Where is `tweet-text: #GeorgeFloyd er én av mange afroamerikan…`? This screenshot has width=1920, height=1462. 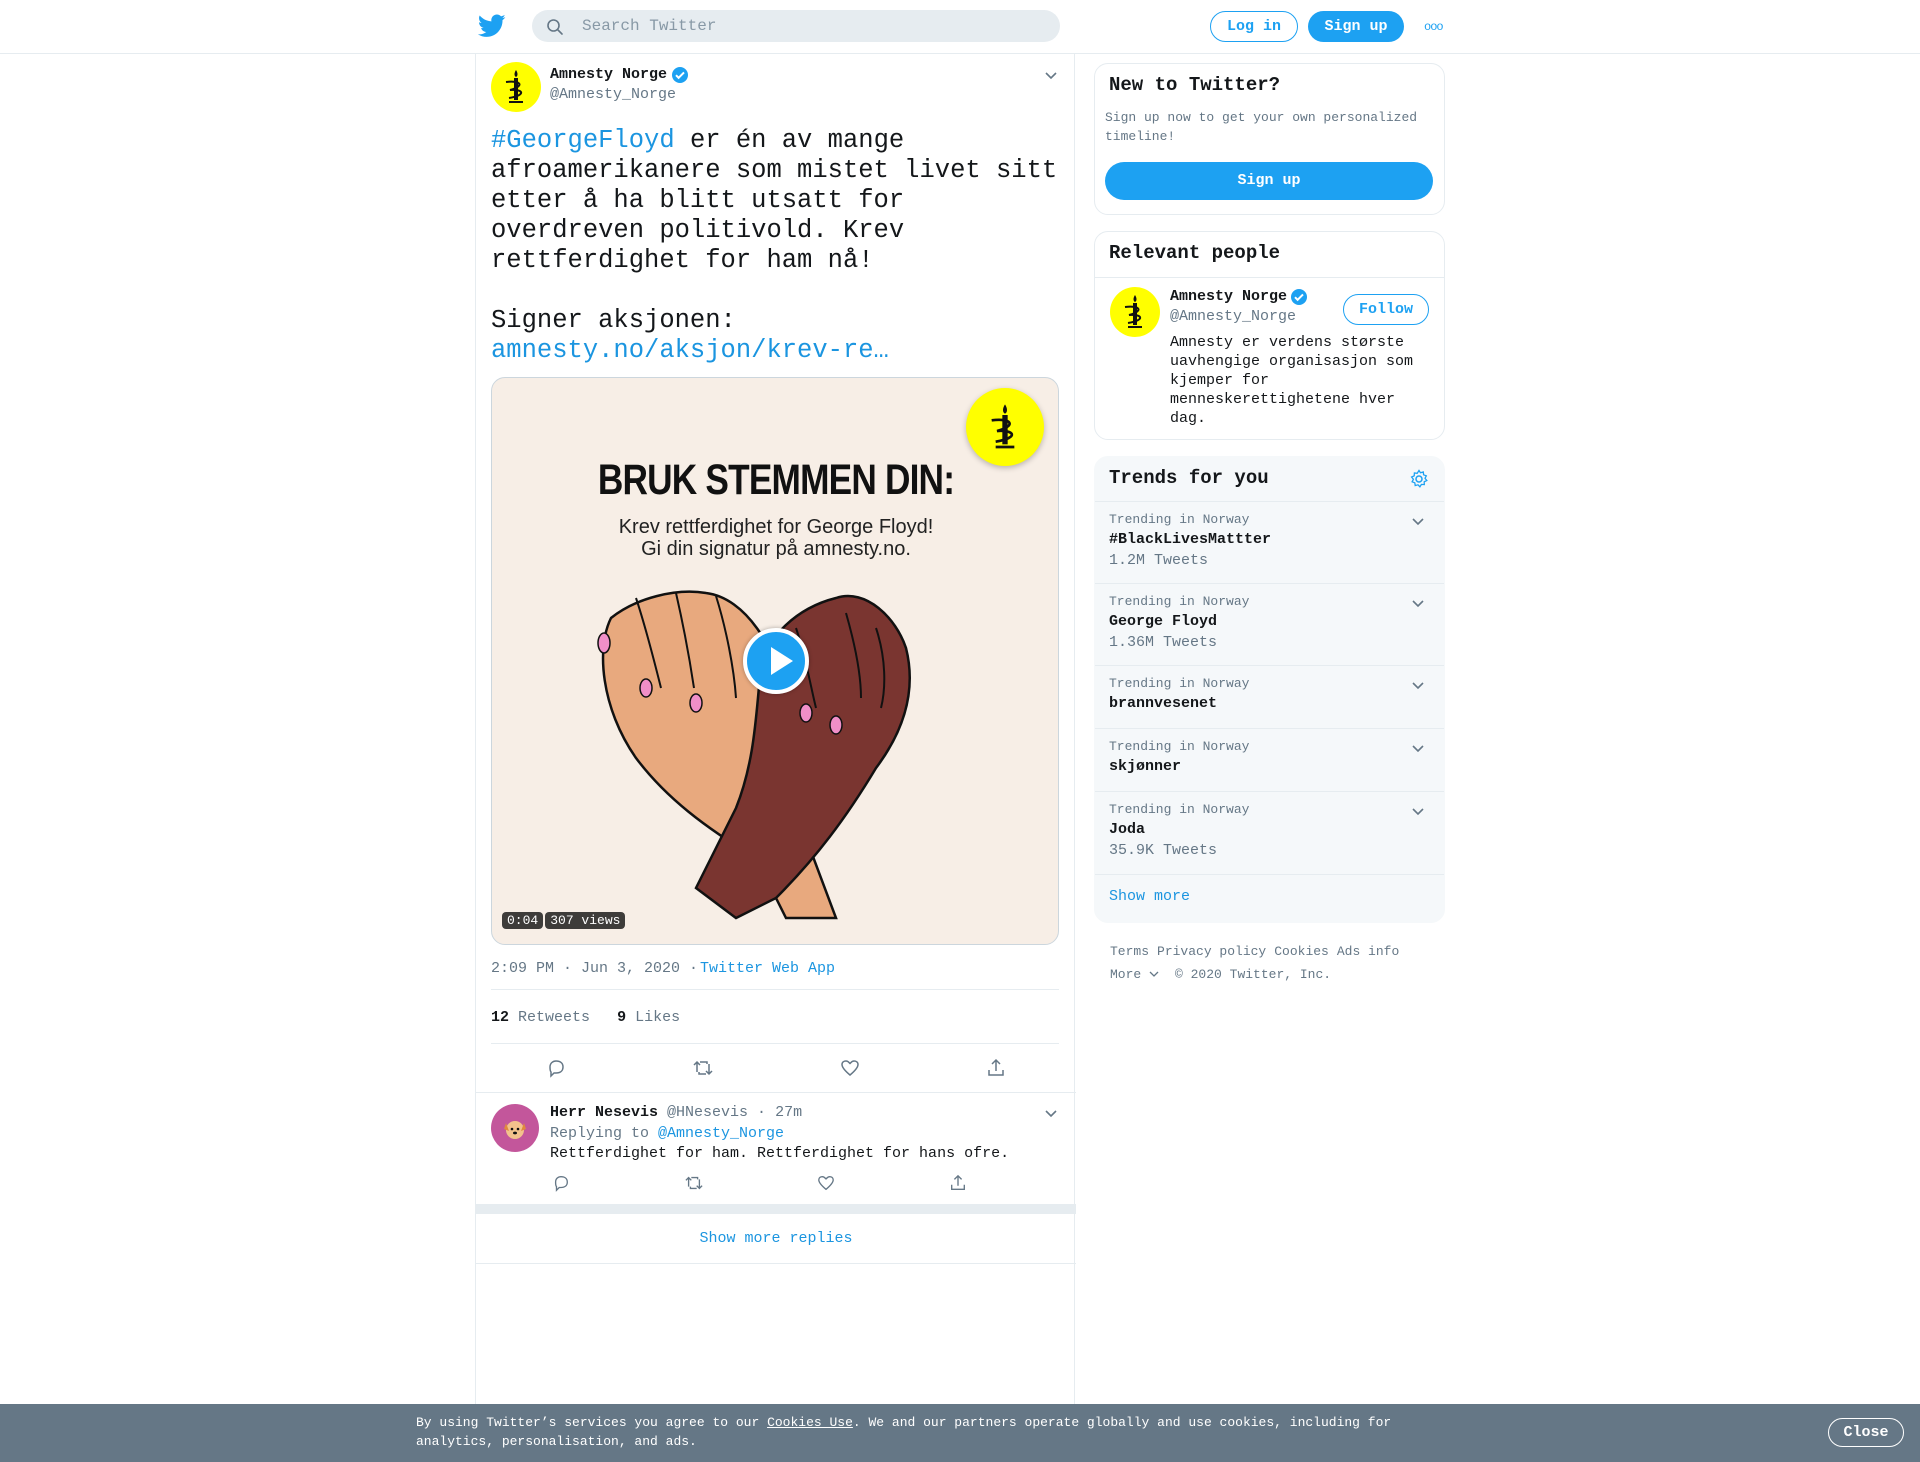 tweet-text: #GeorgeFloyd er én av mange afroamerikan… is located at coordinates (776, 246).